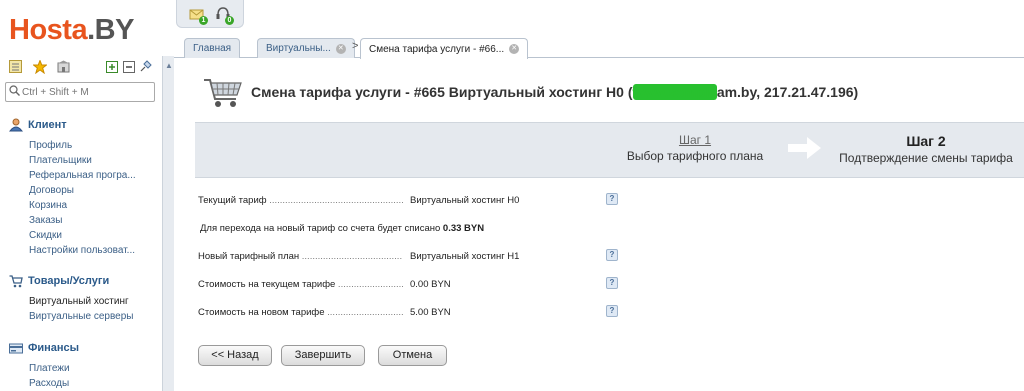 The height and width of the screenshot is (391, 1024). Describe the element at coordinates (71, 30) in the screenshot. I see `logo: Hosta.BY` at that location.